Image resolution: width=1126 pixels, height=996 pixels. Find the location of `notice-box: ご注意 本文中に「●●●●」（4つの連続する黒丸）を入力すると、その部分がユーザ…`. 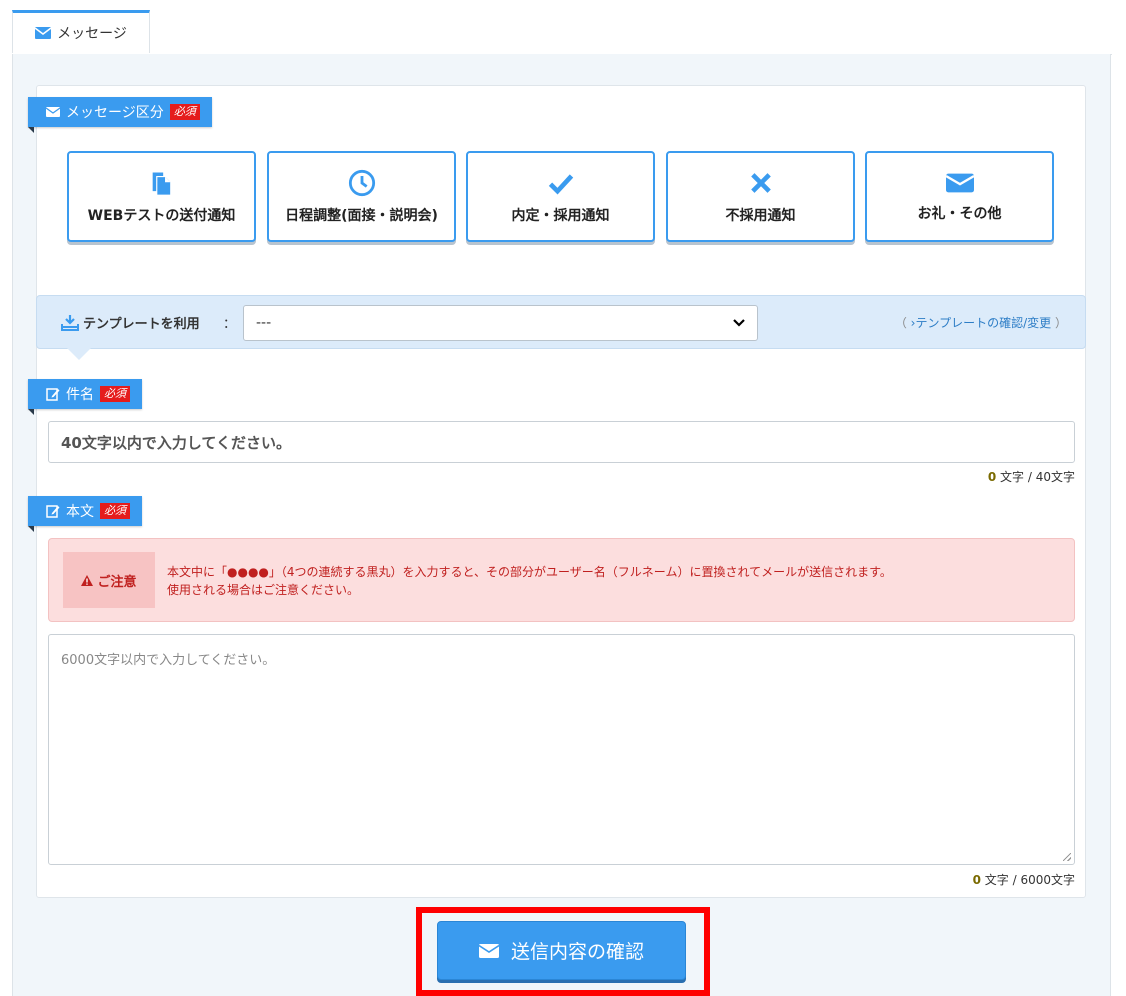

notice-box: ご注意 本文中に「●●●●」（4つの連続する黒丸）を入力すると、その部分がユーザ… is located at coordinates (561, 580).